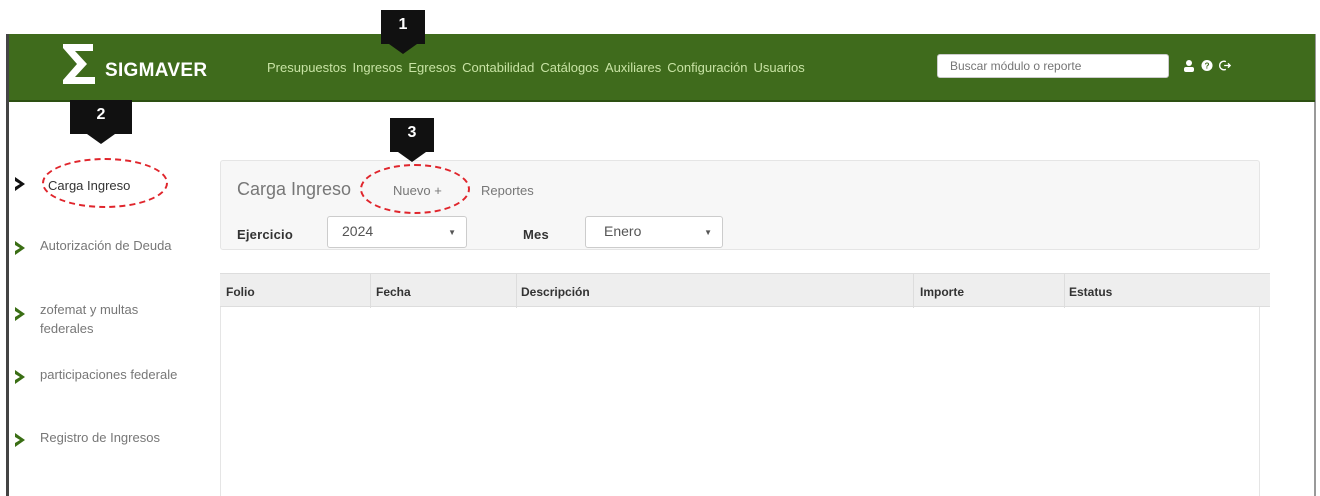 The height and width of the screenshot is (496, 1320). What do you see at coordinates (1225, 65) in the screenshot?
I see `logout-icon` at bounding box center [1225, 65].